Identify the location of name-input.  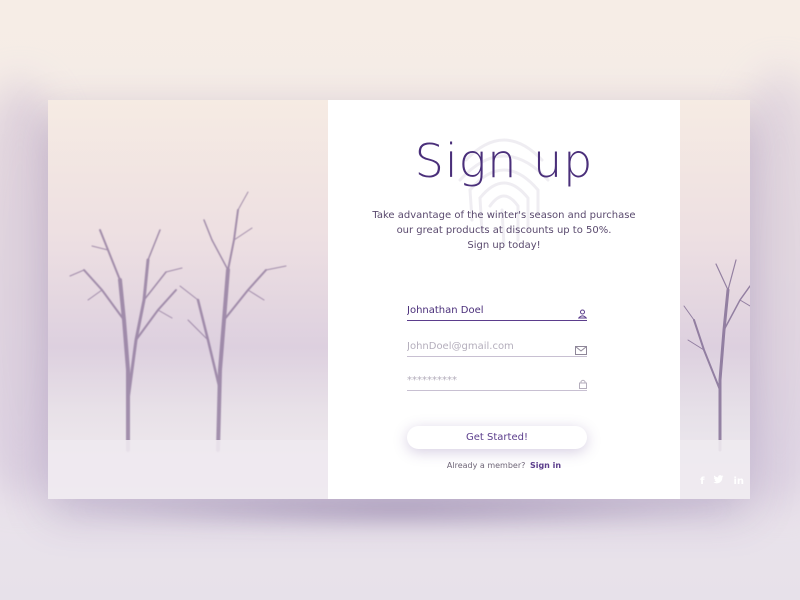
(487, 310).